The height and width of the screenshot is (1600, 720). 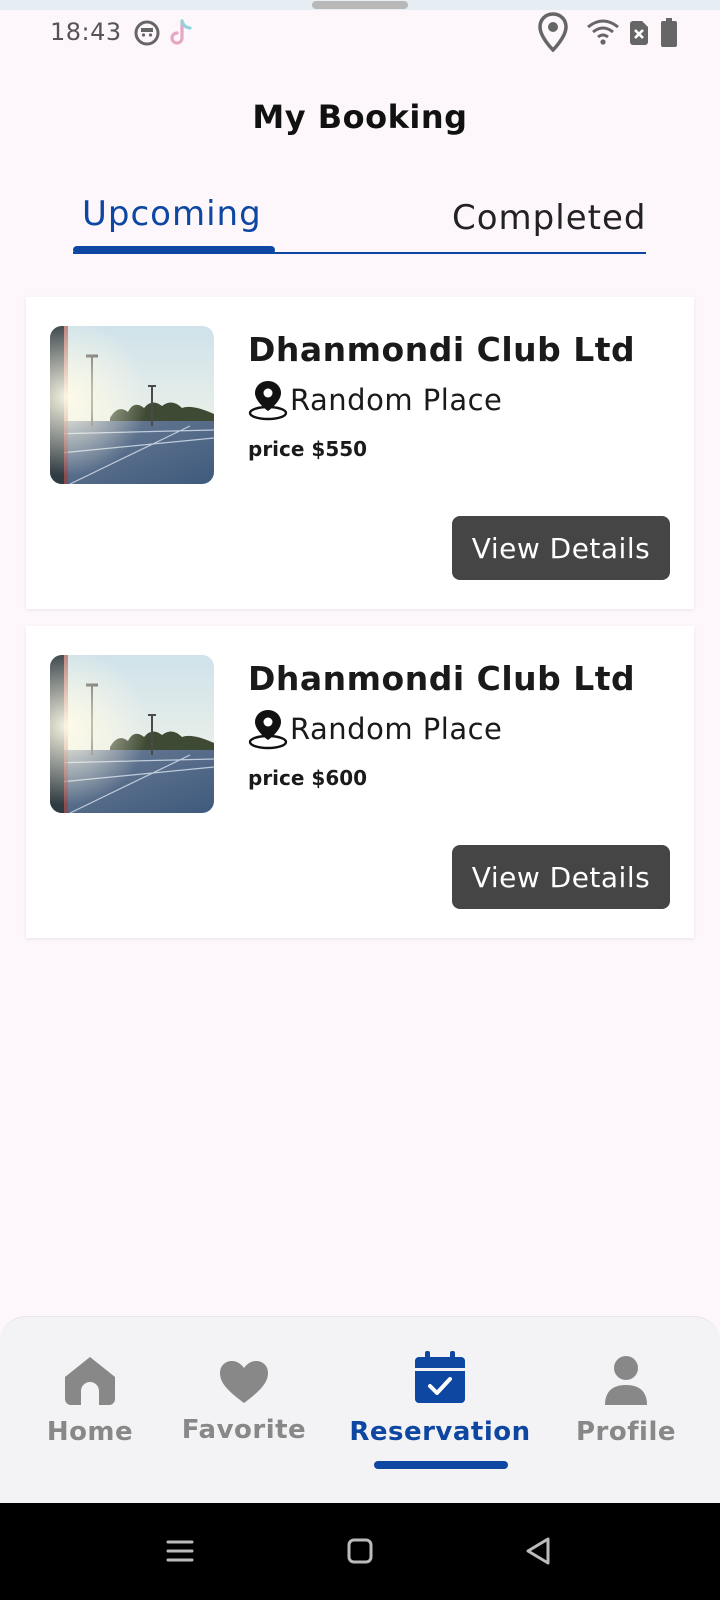 What do you see at coordinates (244, 1410) in the screenshot?
I see `nav-item-favorite: Favorite` at bounding box center [244, 1410].